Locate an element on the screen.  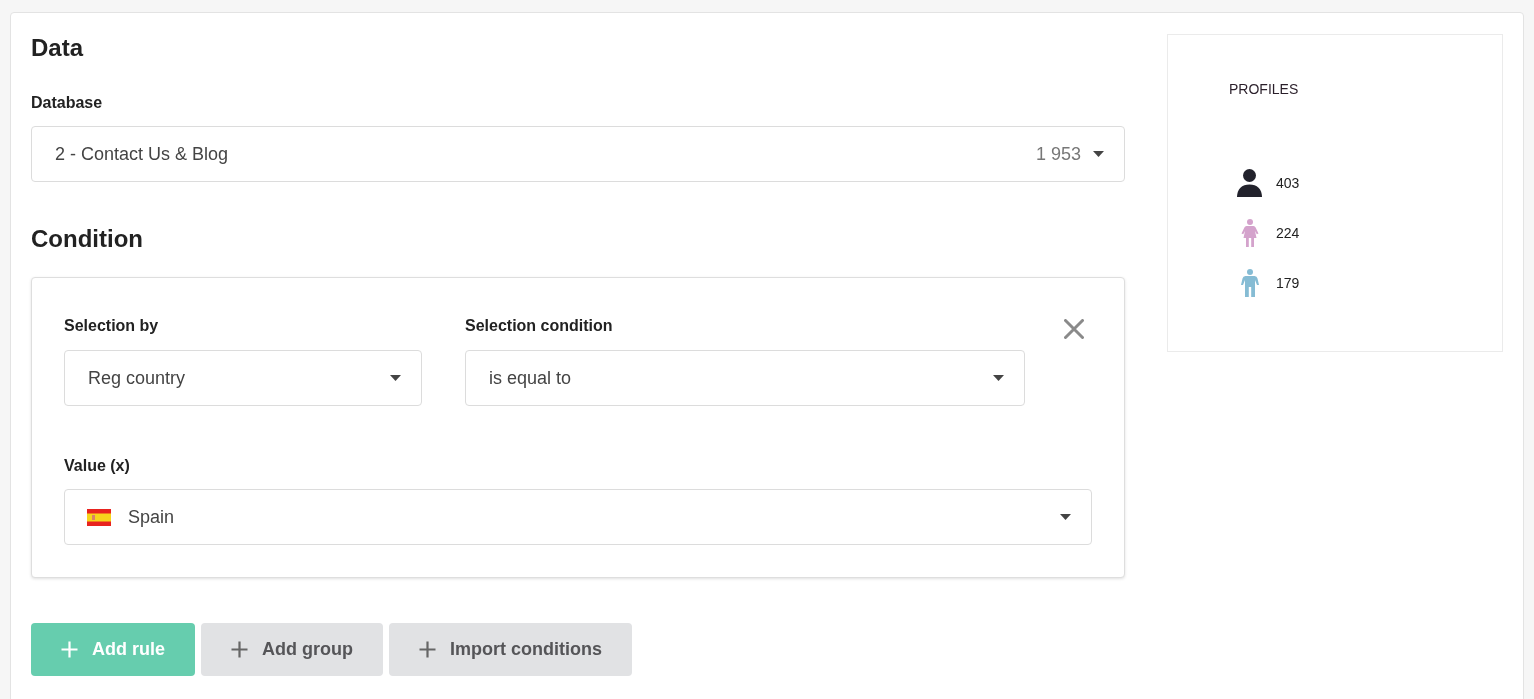
flag-icon is located at coordinates (99, 517).